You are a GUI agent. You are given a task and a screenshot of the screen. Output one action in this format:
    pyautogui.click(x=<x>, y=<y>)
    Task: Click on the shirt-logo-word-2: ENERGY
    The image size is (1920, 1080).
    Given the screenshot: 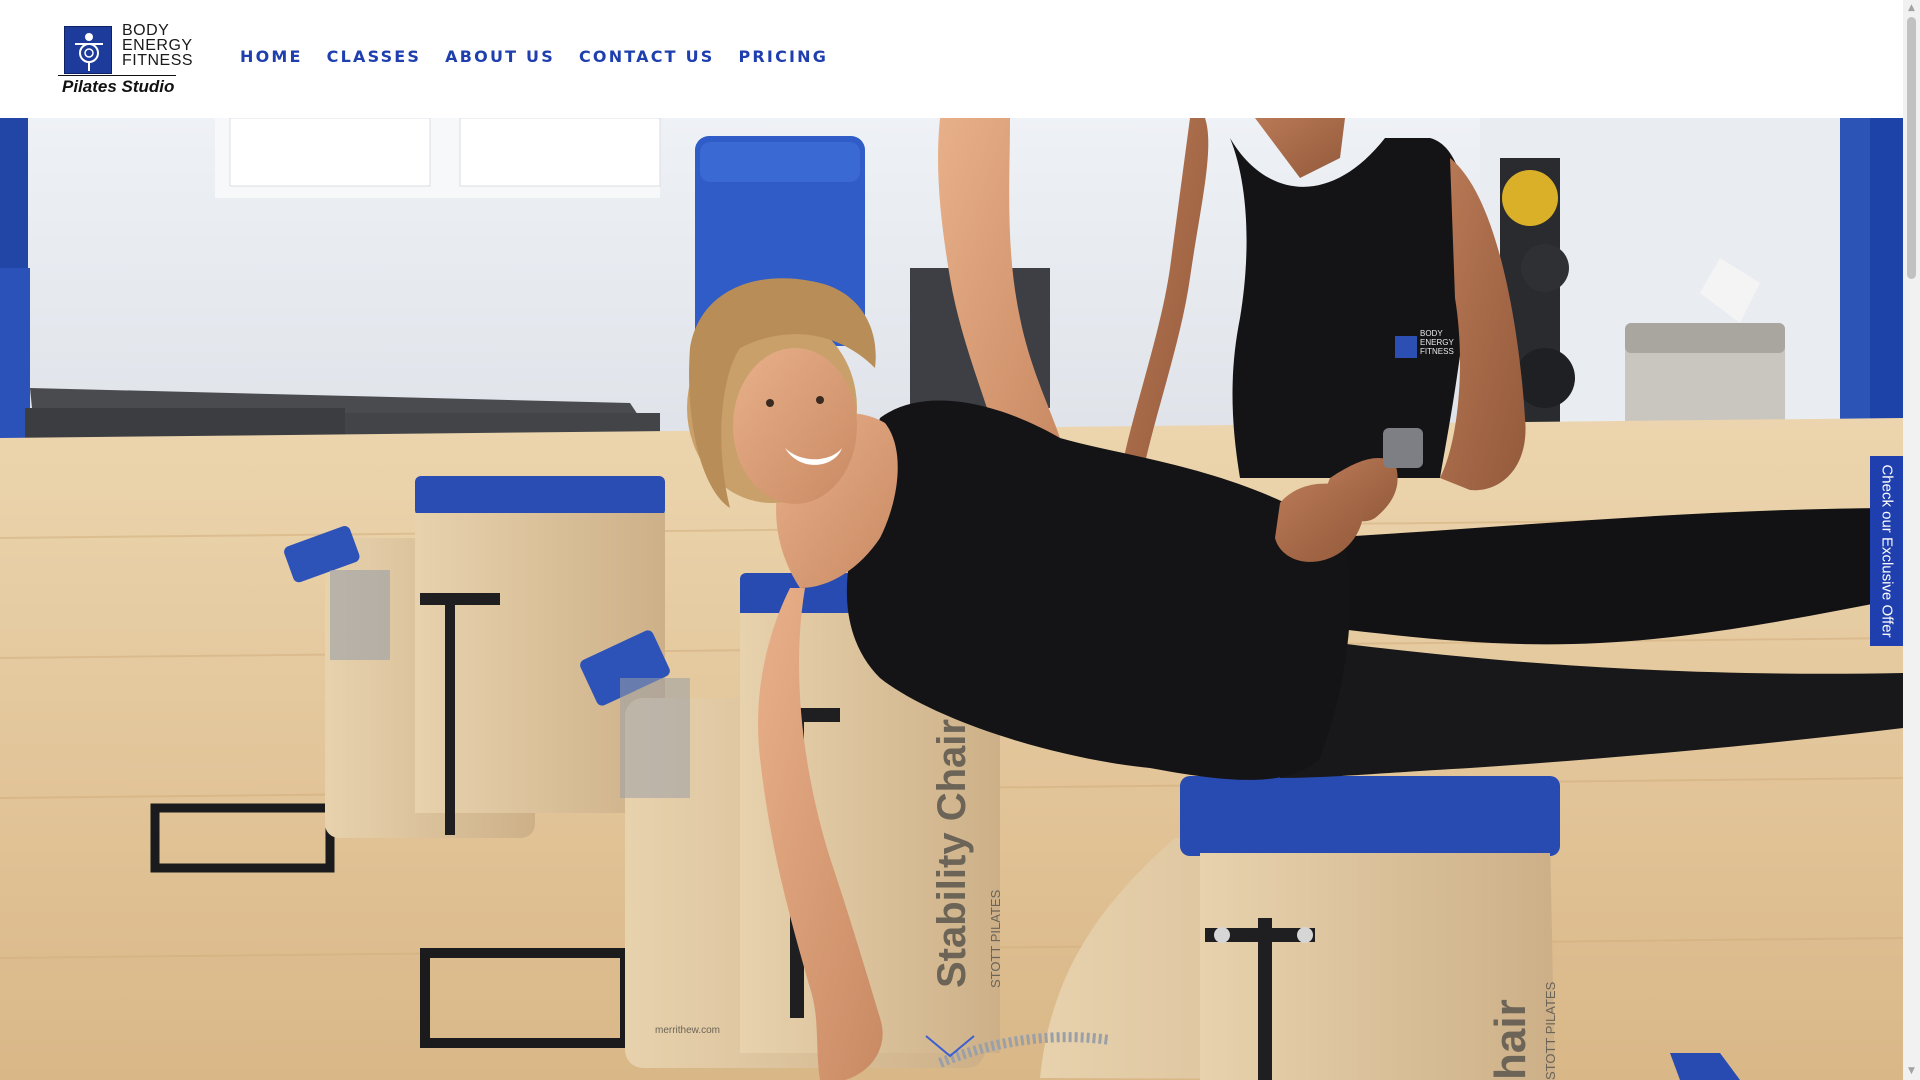 What is the action you would take?
    pyautogui.click(x=1437, y=342)
    